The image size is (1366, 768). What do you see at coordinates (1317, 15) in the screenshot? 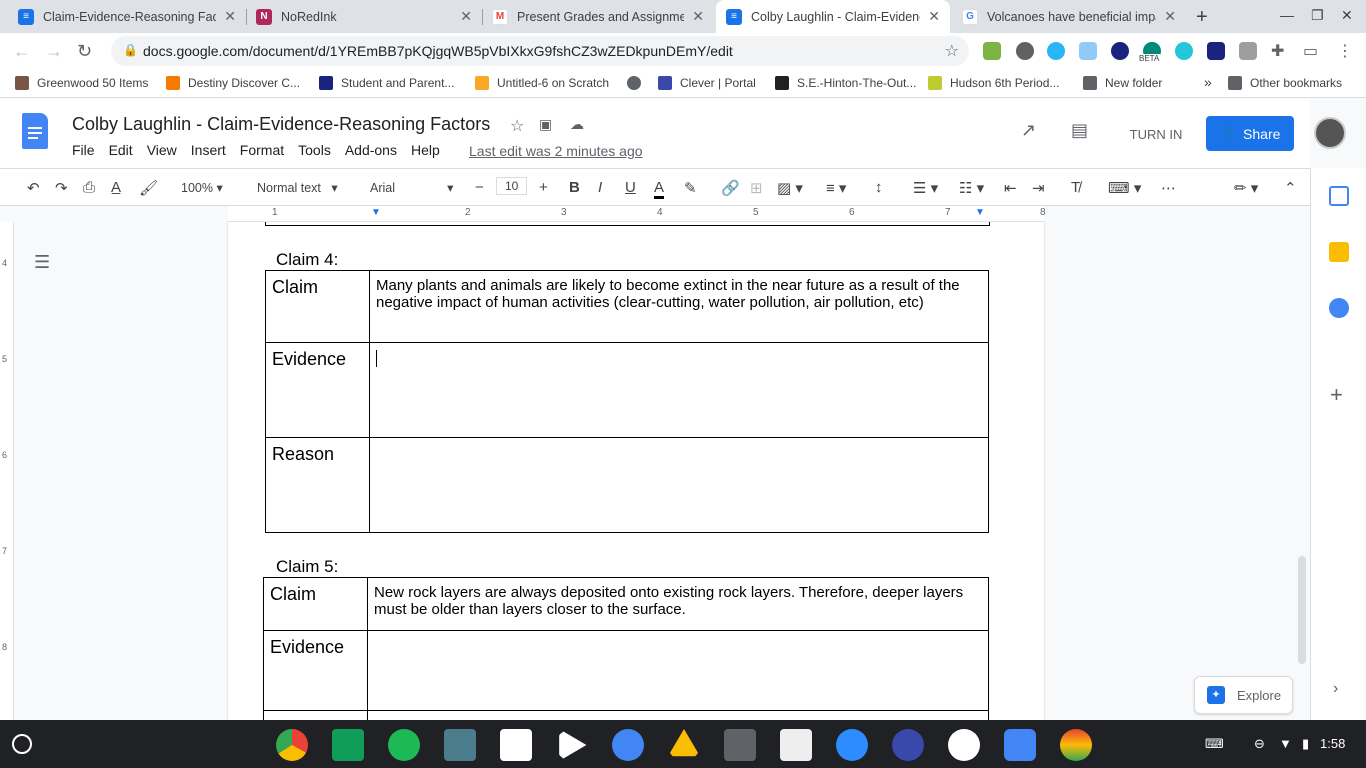
I see `restore-icon: ❐` at bounding box center [1317, 15].